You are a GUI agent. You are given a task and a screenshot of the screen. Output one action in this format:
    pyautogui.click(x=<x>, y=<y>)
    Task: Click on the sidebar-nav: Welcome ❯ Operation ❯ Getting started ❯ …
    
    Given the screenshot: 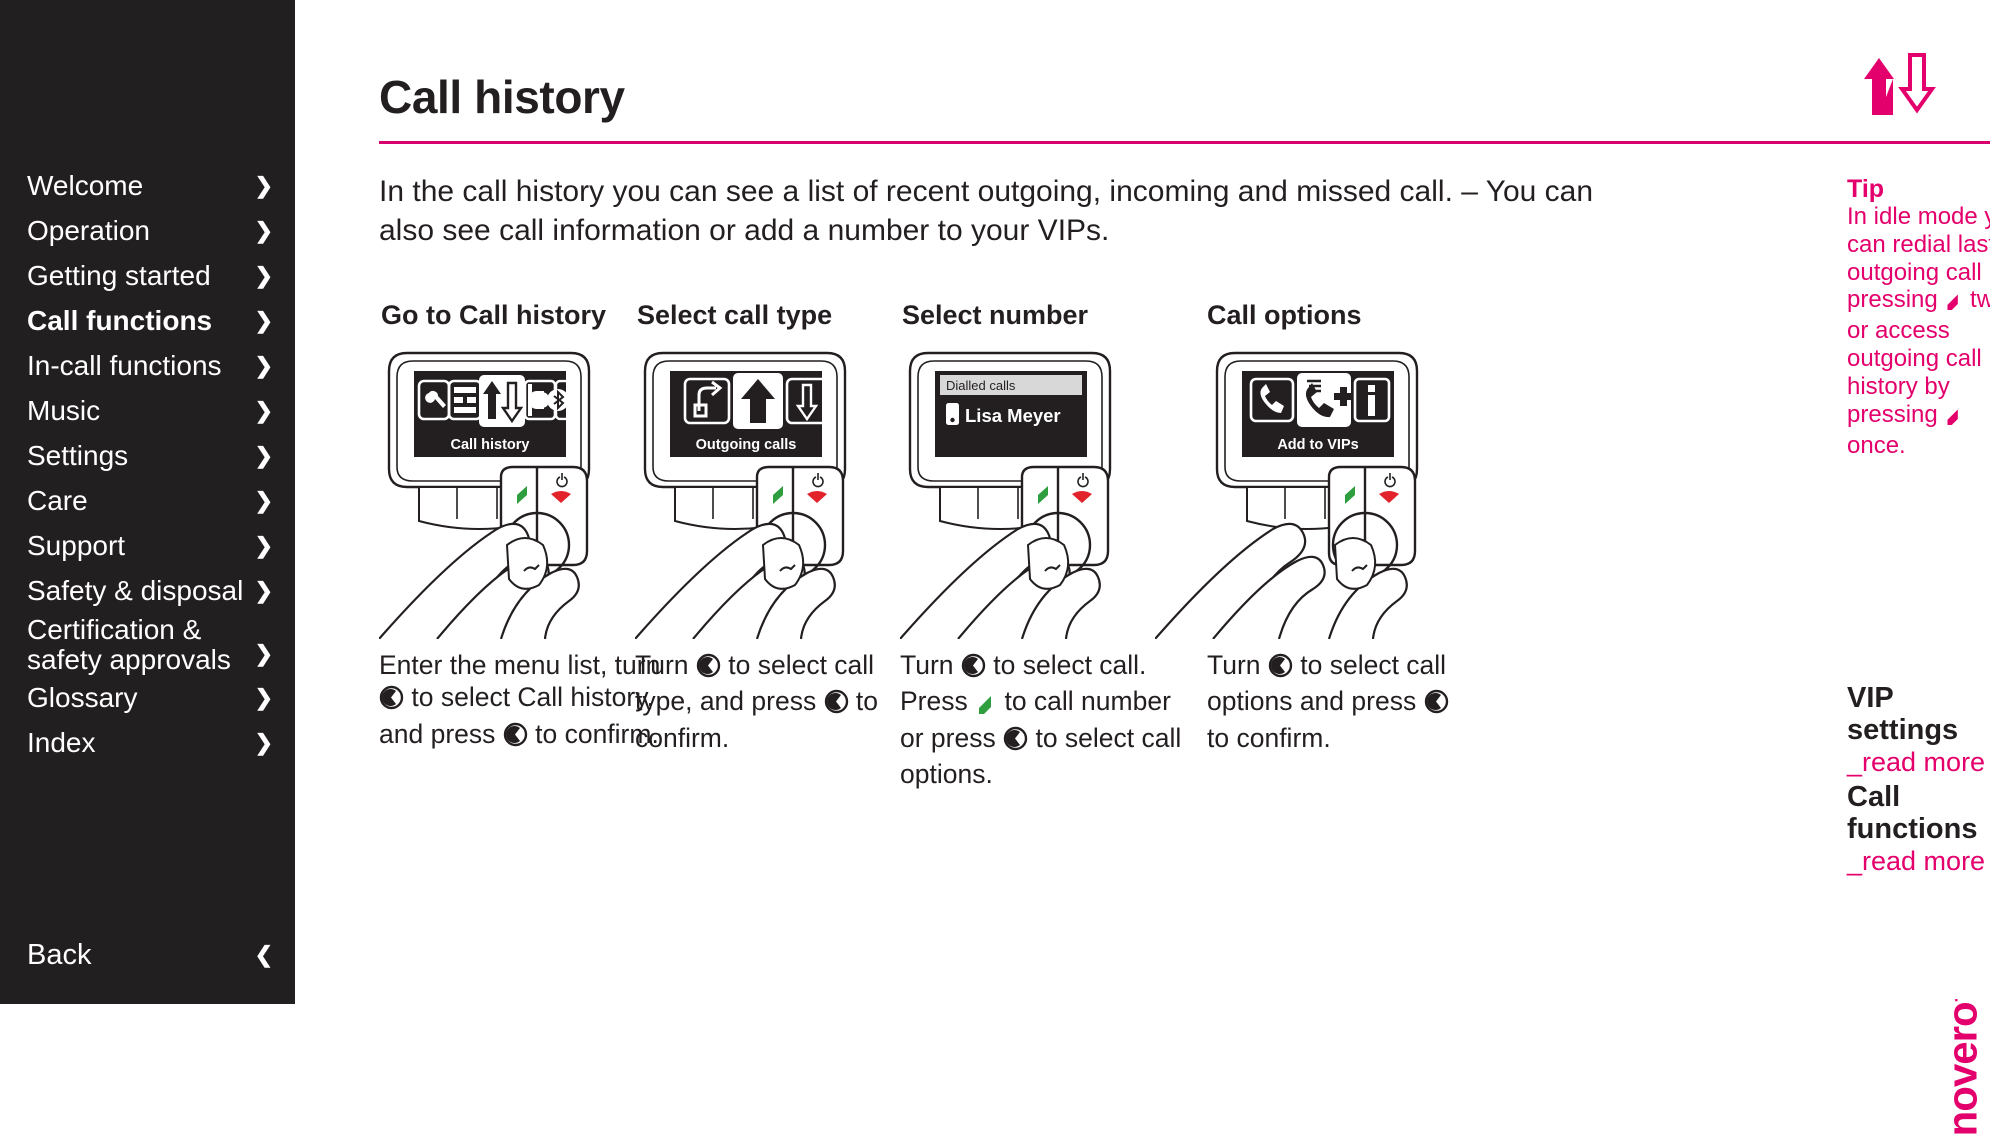 What is the action you would take?
    pyautogui.click(x=147, y=464)
    